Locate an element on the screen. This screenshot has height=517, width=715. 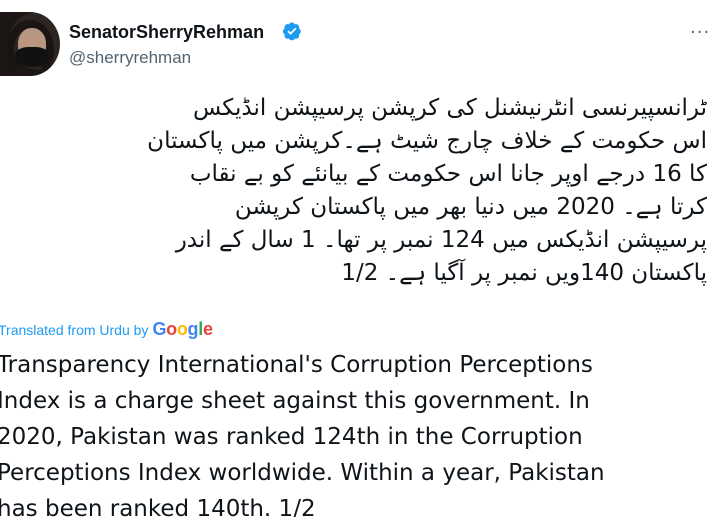
translated-text-line: has been ranked 140th. 1/2 is located at coordinates (158, 506).